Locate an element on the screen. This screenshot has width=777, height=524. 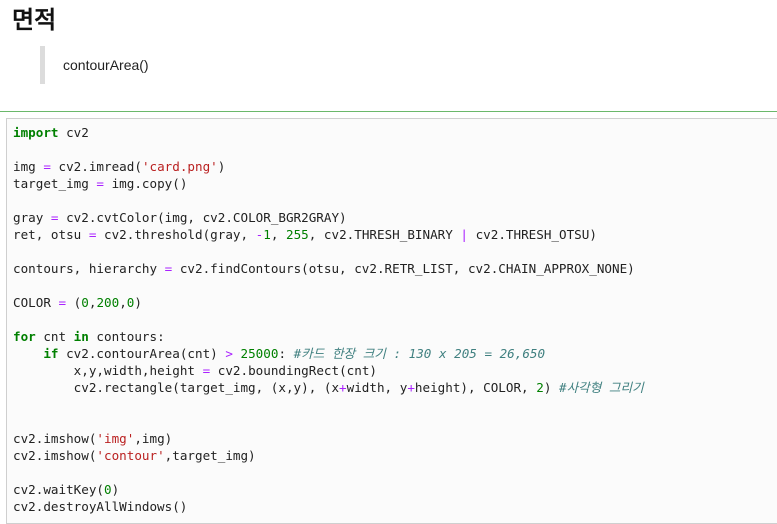
code-line-3: img = cv2.imread('card.png') is located at coordinates (395, 166).